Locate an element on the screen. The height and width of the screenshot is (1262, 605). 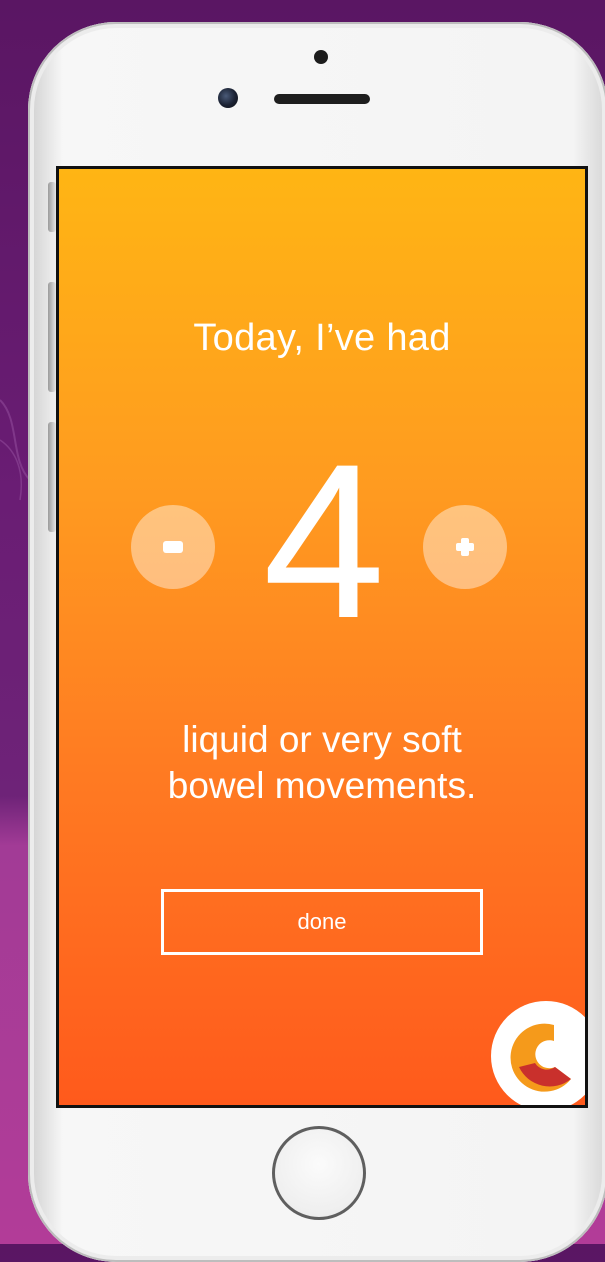
caption-line-1: liquid or very soft is located at coordinates (322, 739).